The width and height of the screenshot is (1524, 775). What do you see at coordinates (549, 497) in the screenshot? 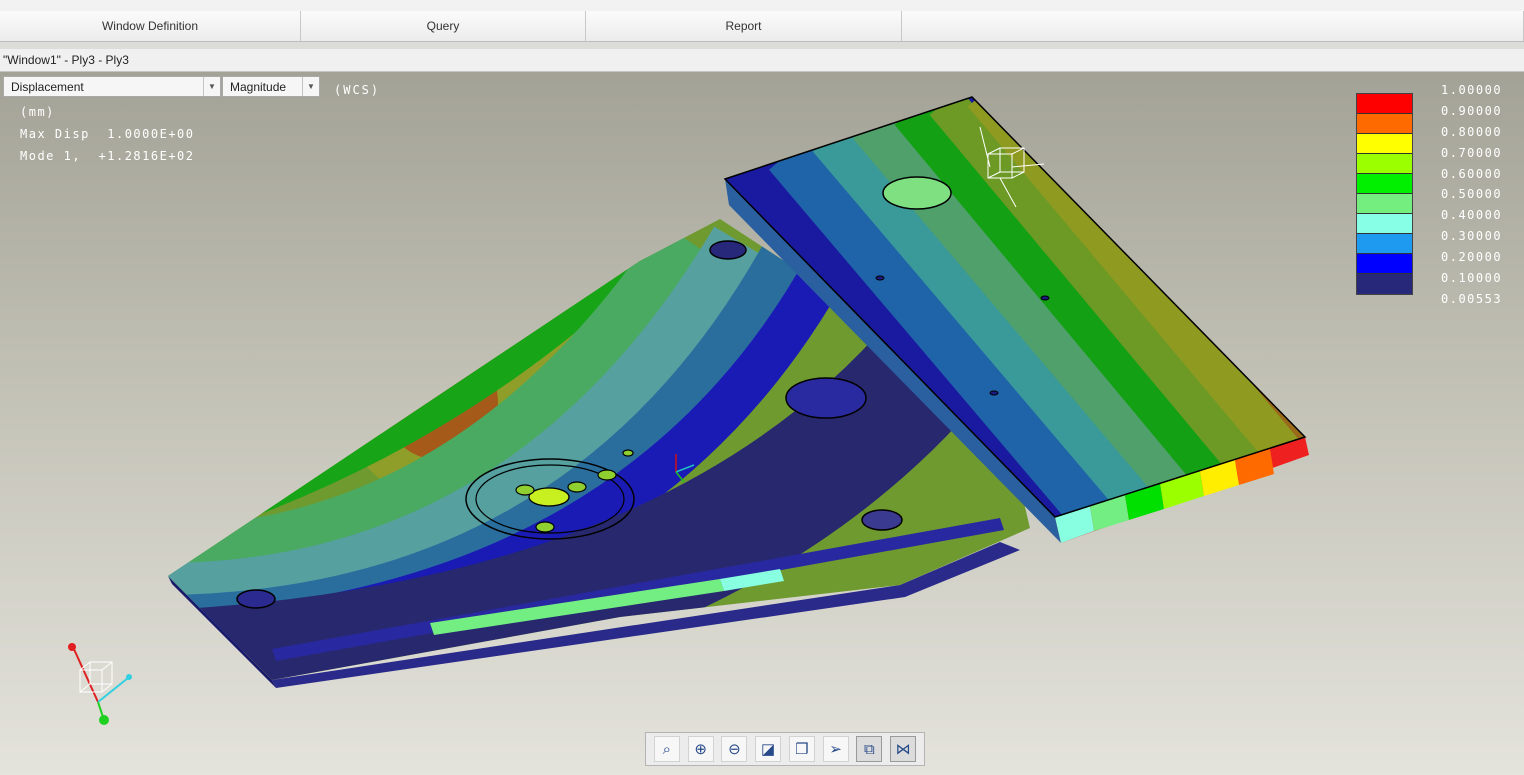
I see `hub-boss` at bounding box center [549, 497].